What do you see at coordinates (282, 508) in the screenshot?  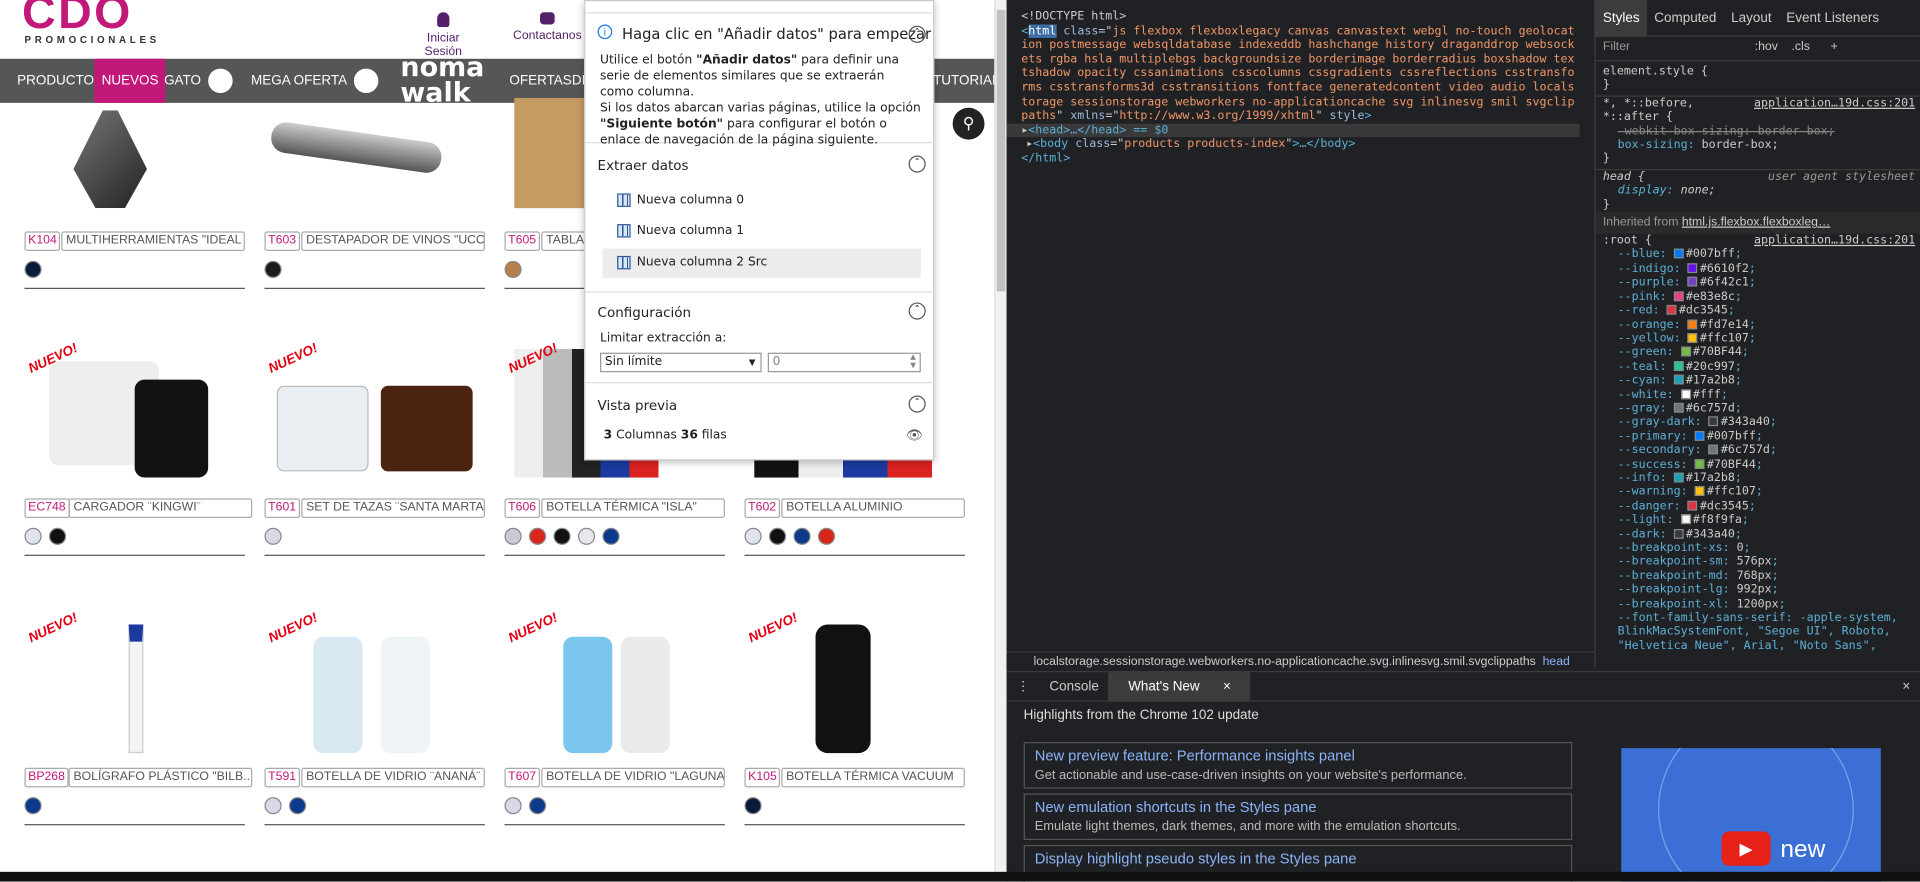 I see `product-code: T601` at bounding box center [282, 508].